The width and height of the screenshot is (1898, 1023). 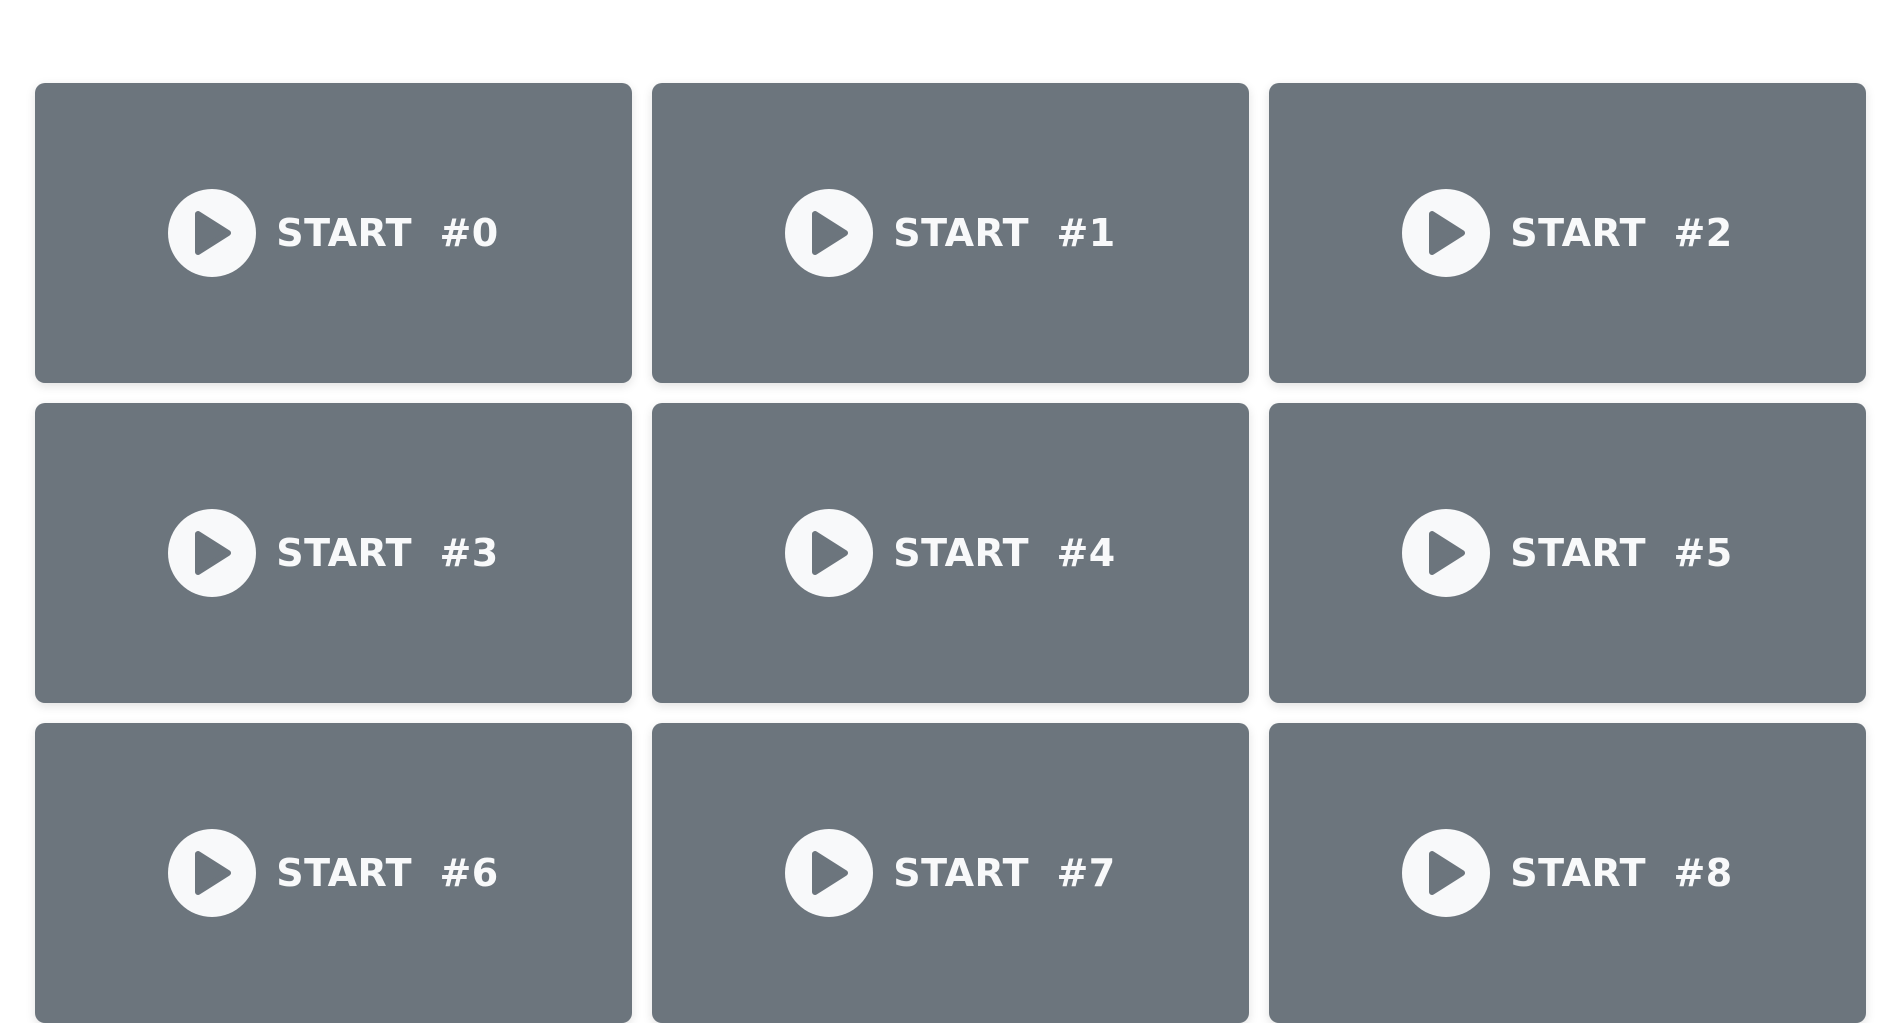 I want to click on card-content: START #4, so click(x=950, y=553).